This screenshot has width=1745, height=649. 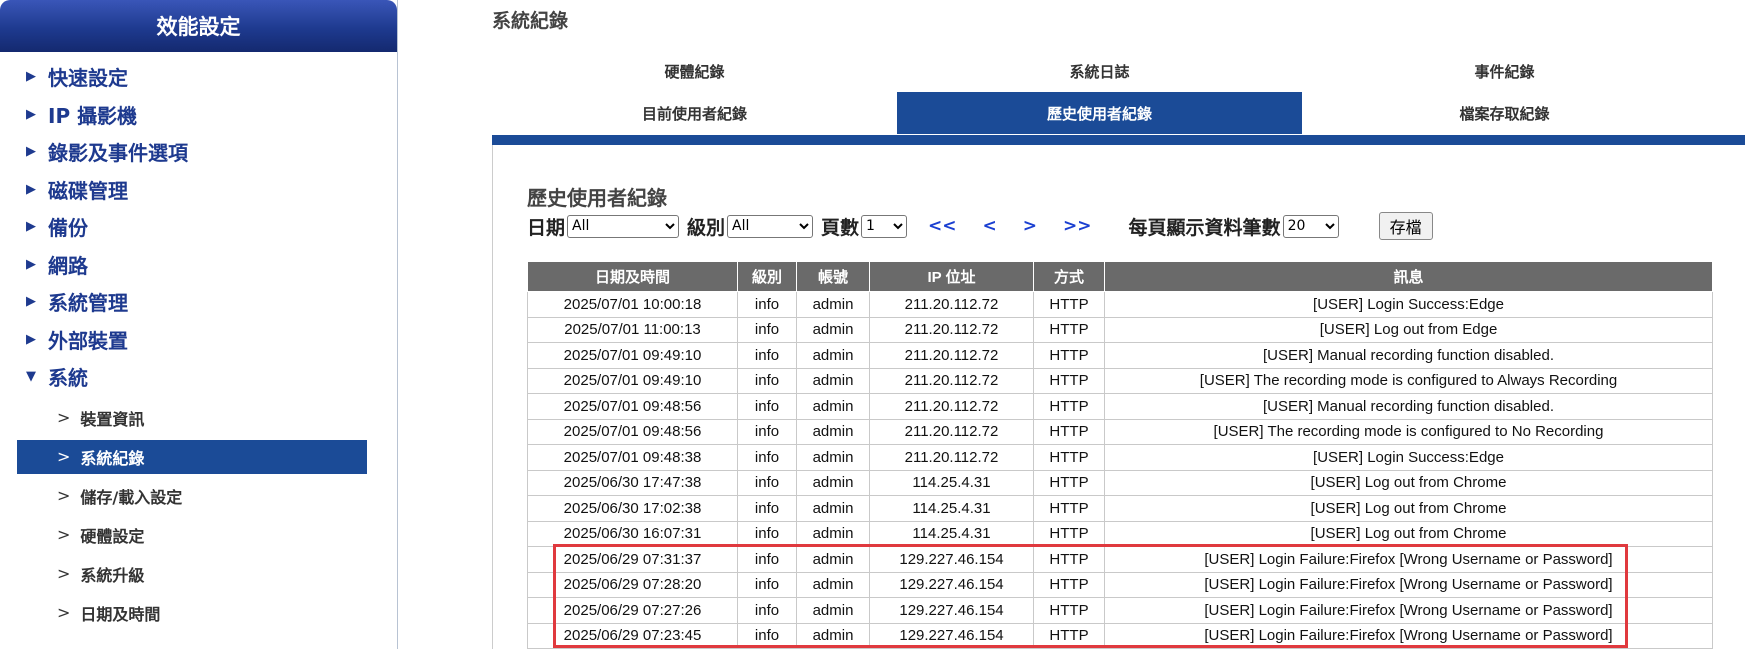 What do you see at coordinates (951, 508) in the screenshot?
I see `cell-ip: 114.25.4.31` at bounding box center [951, 508].